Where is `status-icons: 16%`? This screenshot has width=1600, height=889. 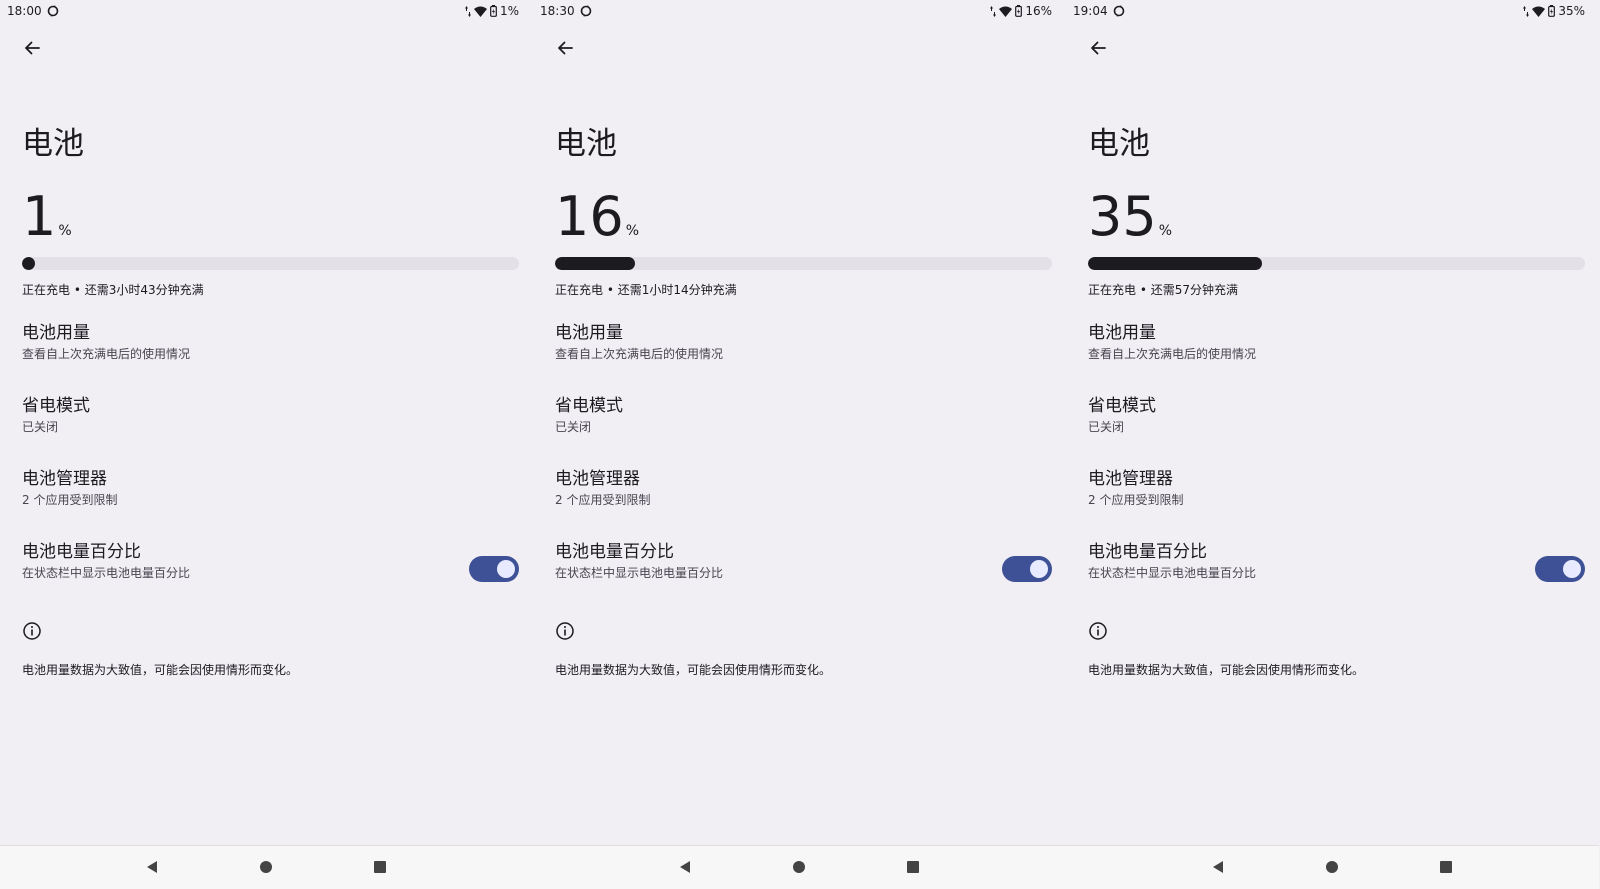 status-icons: 16% is located at coordinates (1021, 11).